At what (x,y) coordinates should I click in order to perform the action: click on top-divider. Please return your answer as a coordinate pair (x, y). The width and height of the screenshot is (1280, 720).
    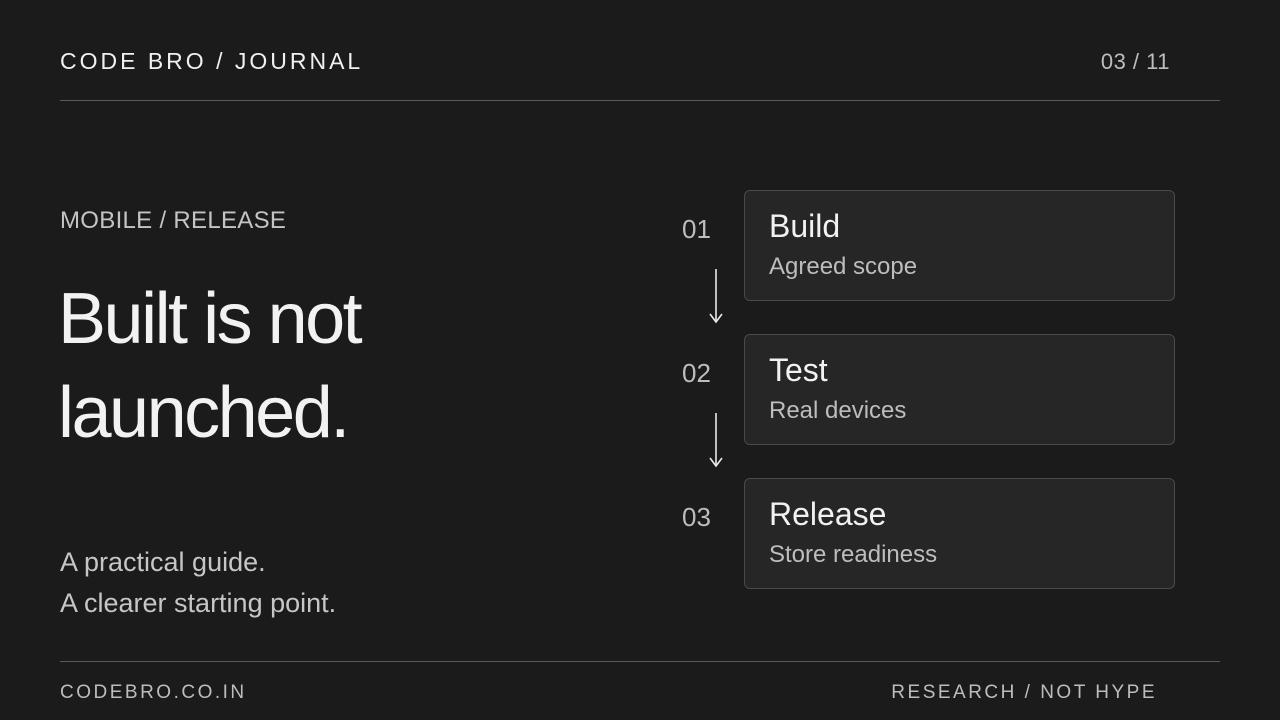
    Looking at the image, I should click on (640, 100).